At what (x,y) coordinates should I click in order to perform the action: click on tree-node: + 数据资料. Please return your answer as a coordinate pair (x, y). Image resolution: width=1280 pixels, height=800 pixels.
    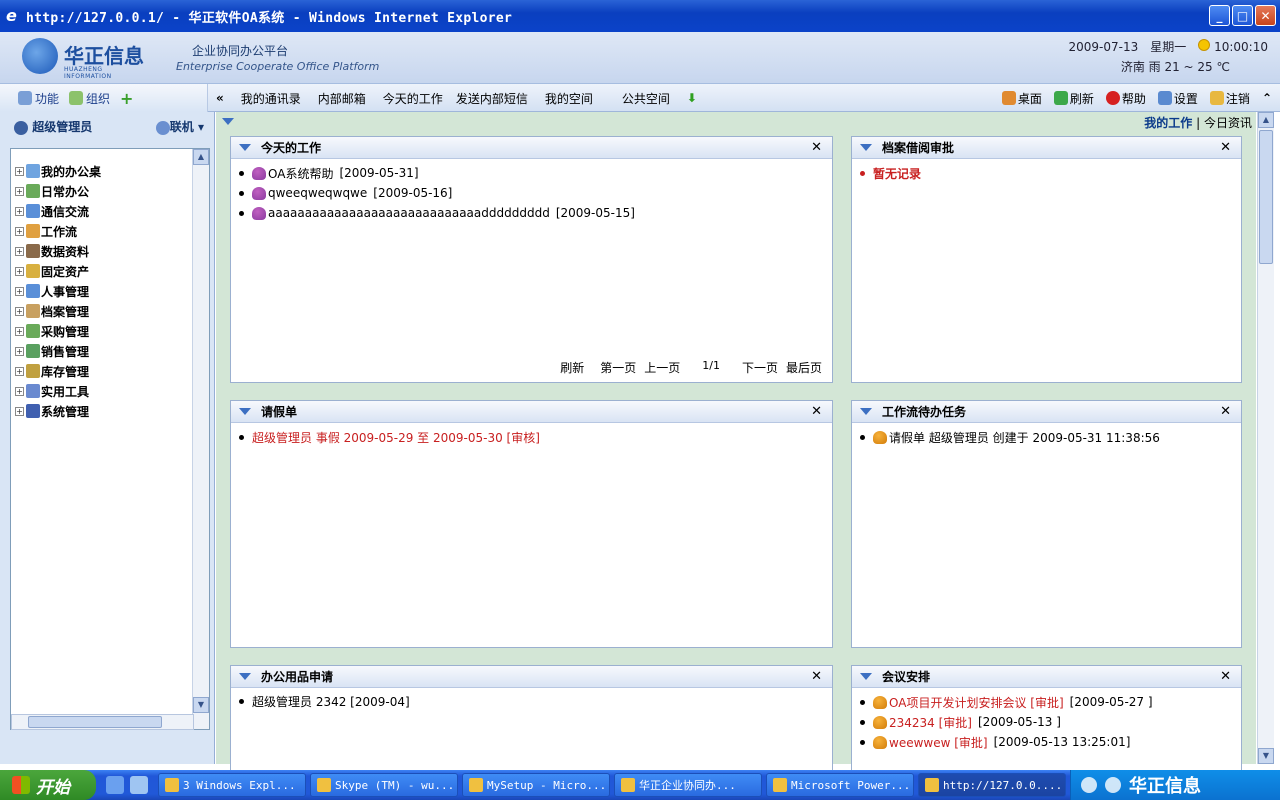
    Looking at the image, I should click on (58, 251).